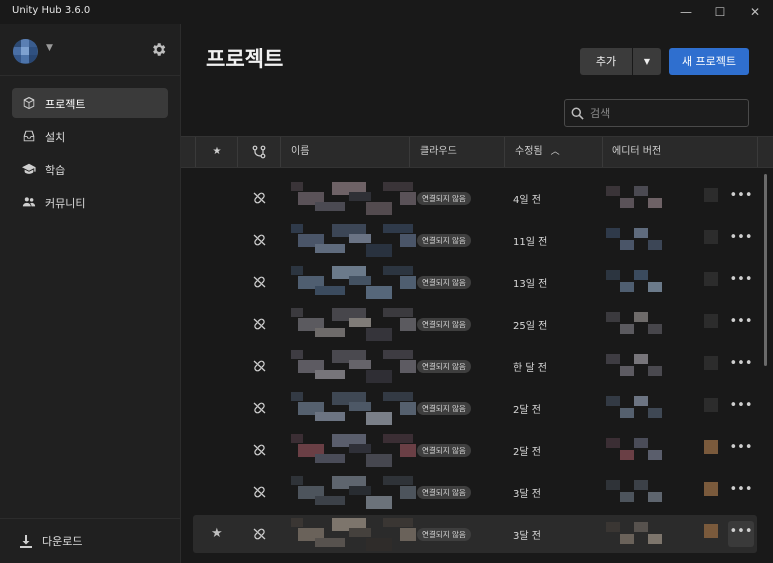 The image size is (773, 563). I want to click on modified-time: 한 달 전, so click(530, 368).